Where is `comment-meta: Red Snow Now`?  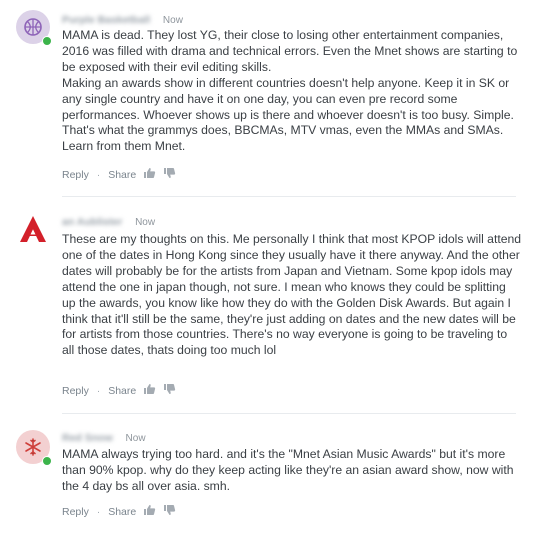
comment-meta: Red Snow Now is located at coordinates (104, 439).